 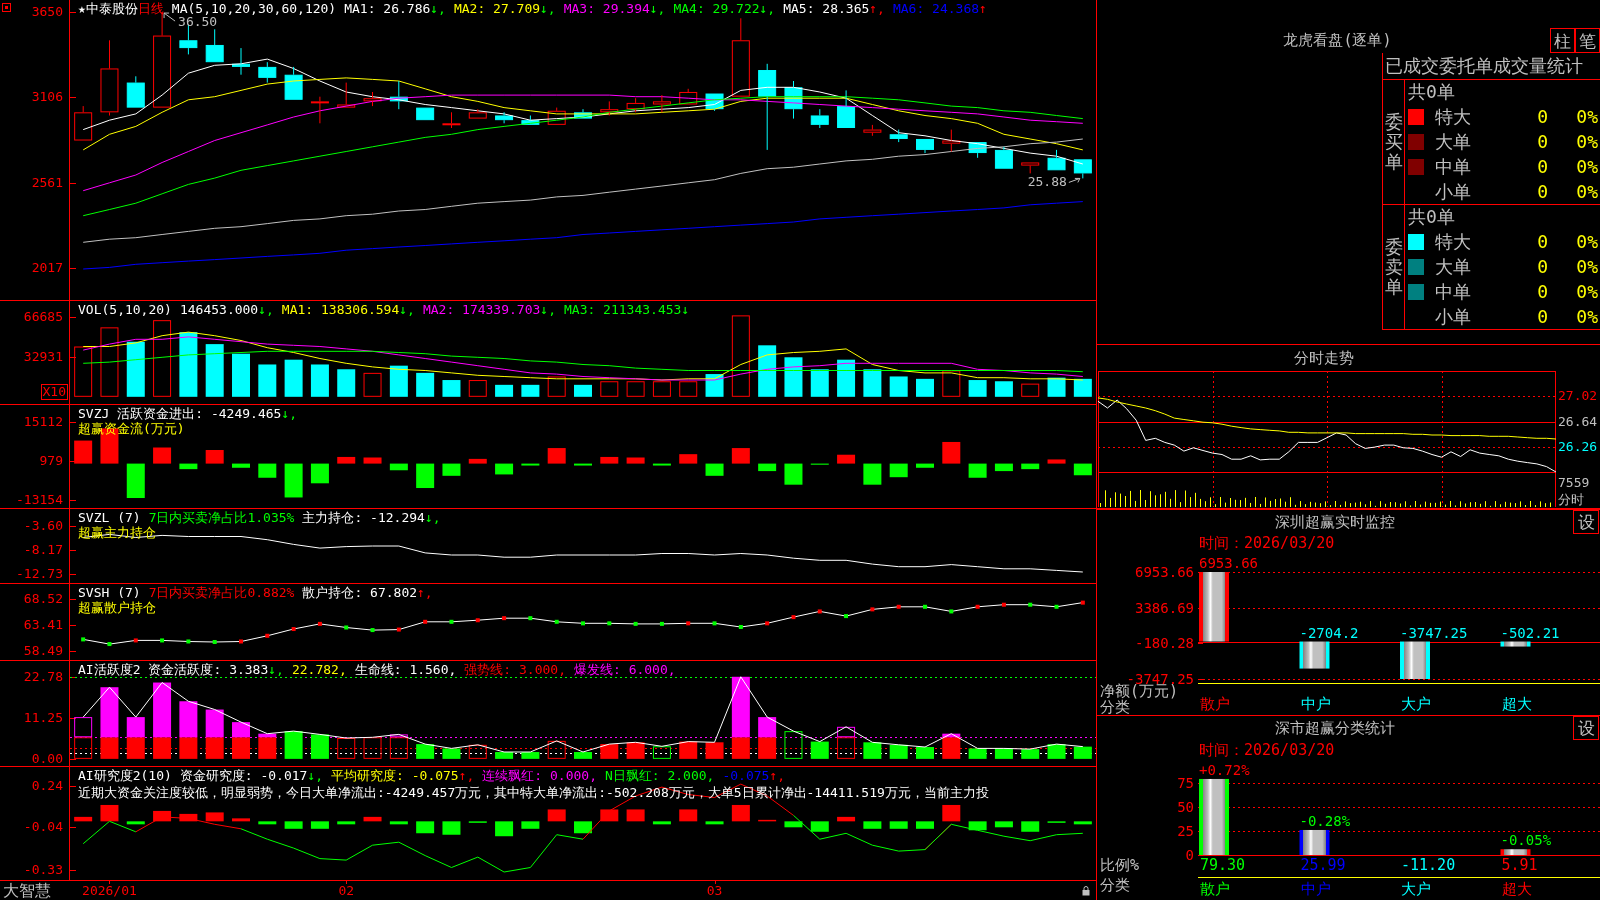 What do you see at coordinates (109, 517) in the screenshot?
I see `indicator-title: SVZL (7)` at bounding box center [109, 517].